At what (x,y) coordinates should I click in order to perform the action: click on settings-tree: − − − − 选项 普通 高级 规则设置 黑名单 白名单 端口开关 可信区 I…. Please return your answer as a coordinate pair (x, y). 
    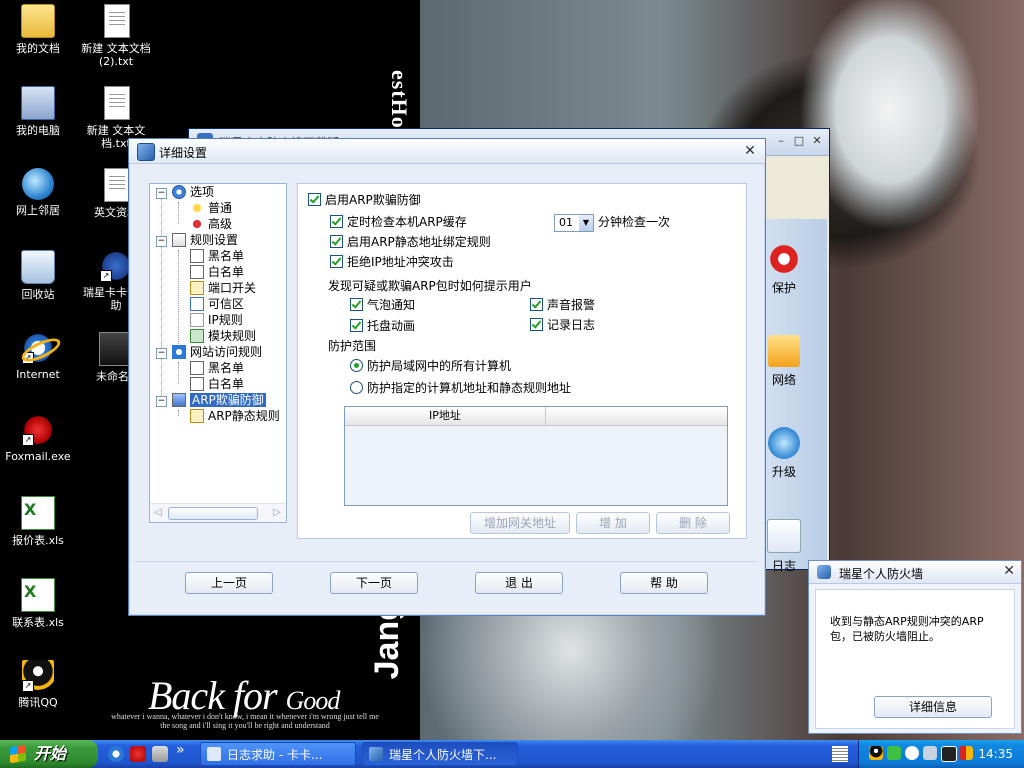
    Looking at the image, I should click on (218, 353).